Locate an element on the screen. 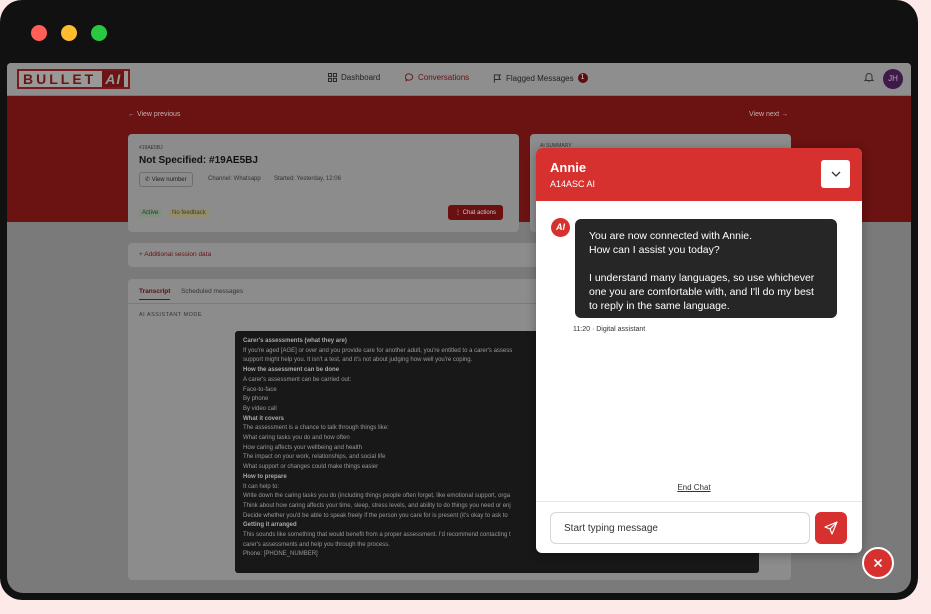 This screenshot has height=614, width=931. chat-actions-button: ⋮ Chat actions is located at coordinates (476, 212).